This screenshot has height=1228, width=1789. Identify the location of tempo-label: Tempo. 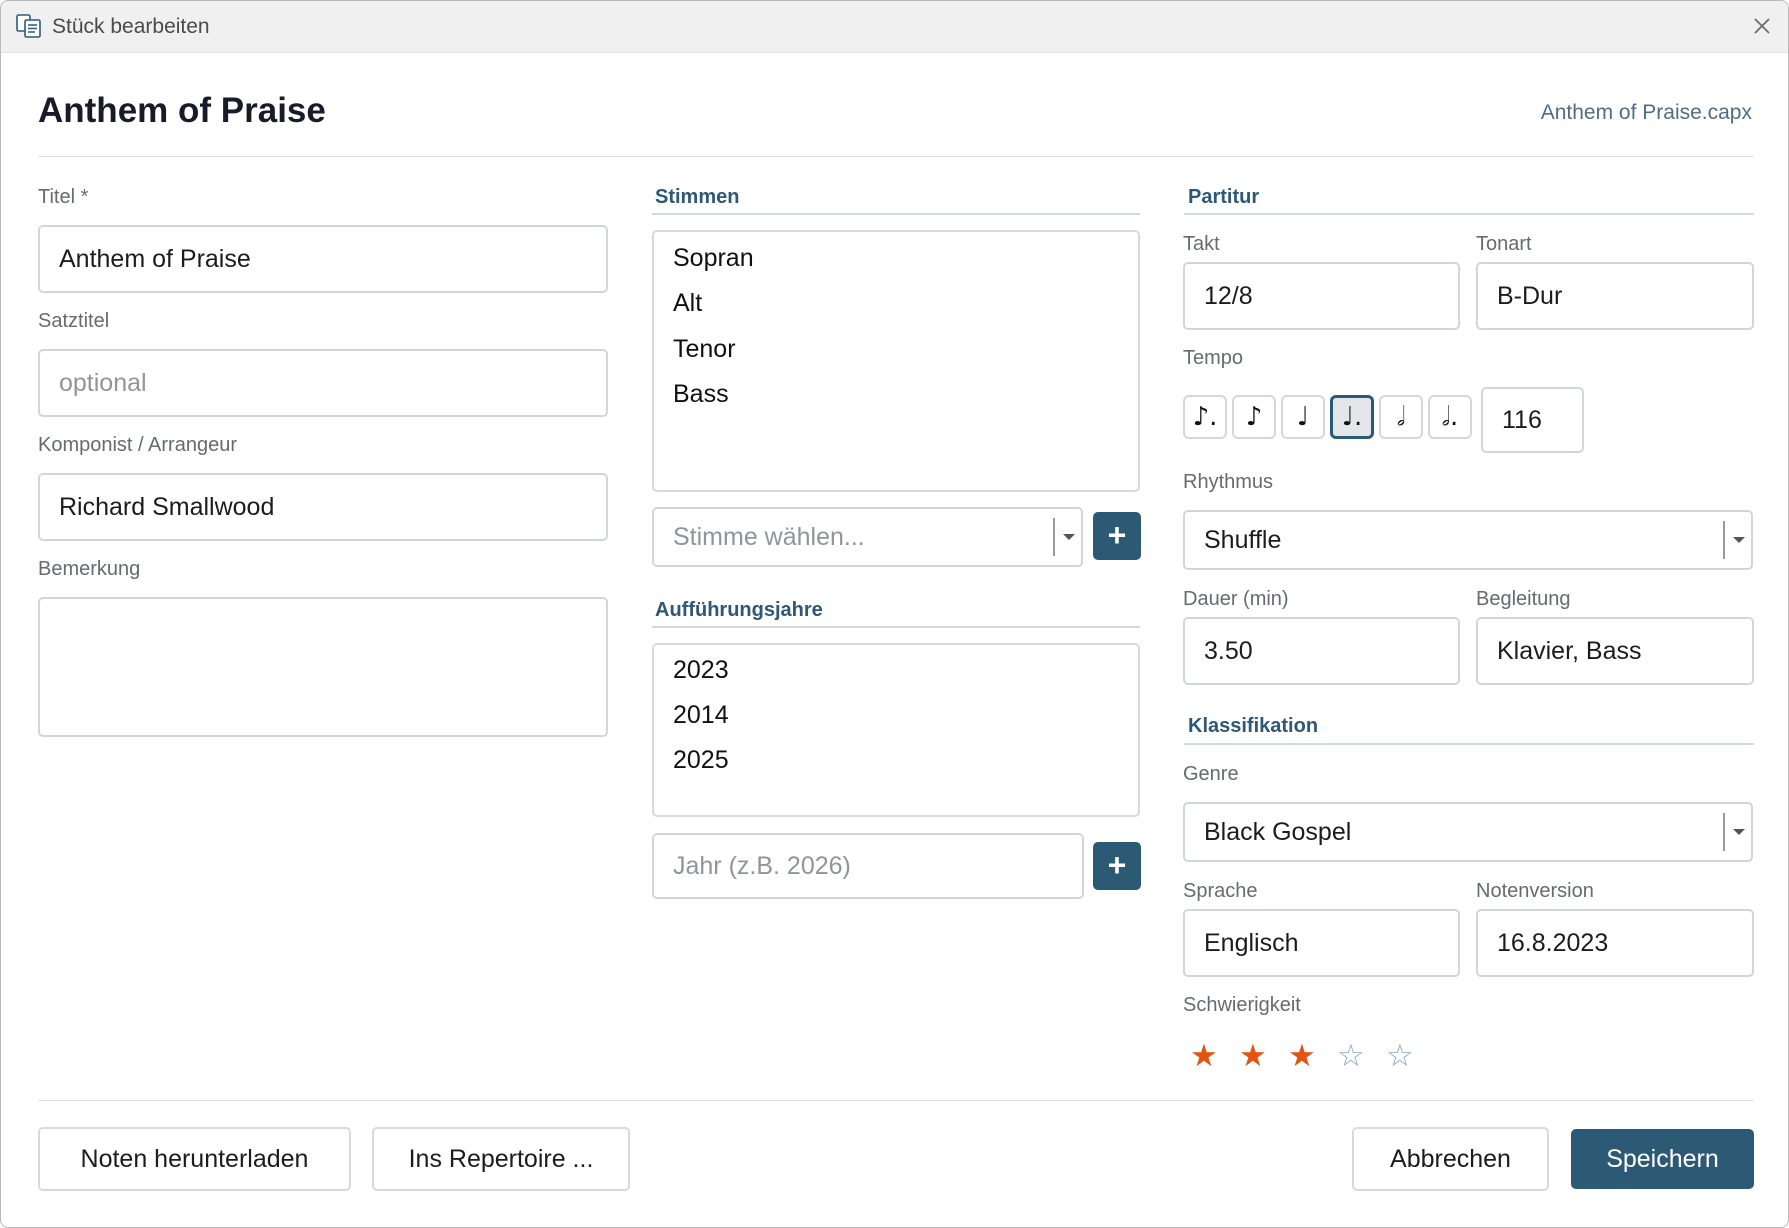
(1213, 358).